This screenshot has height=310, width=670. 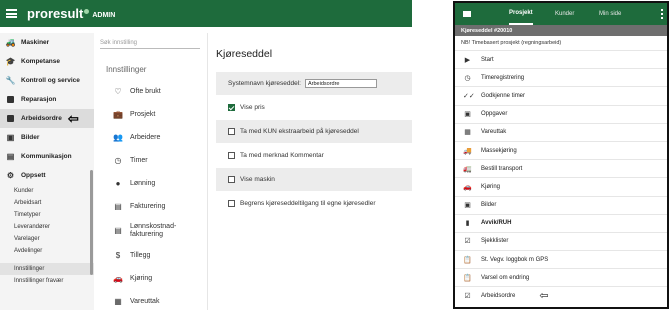 What do you see at coordinates (561, 95) in the screenshot?
I see `mobile-item-godkjenne-timer: ✓✓ Godkjenne timer` at bounding box center [561, 95].